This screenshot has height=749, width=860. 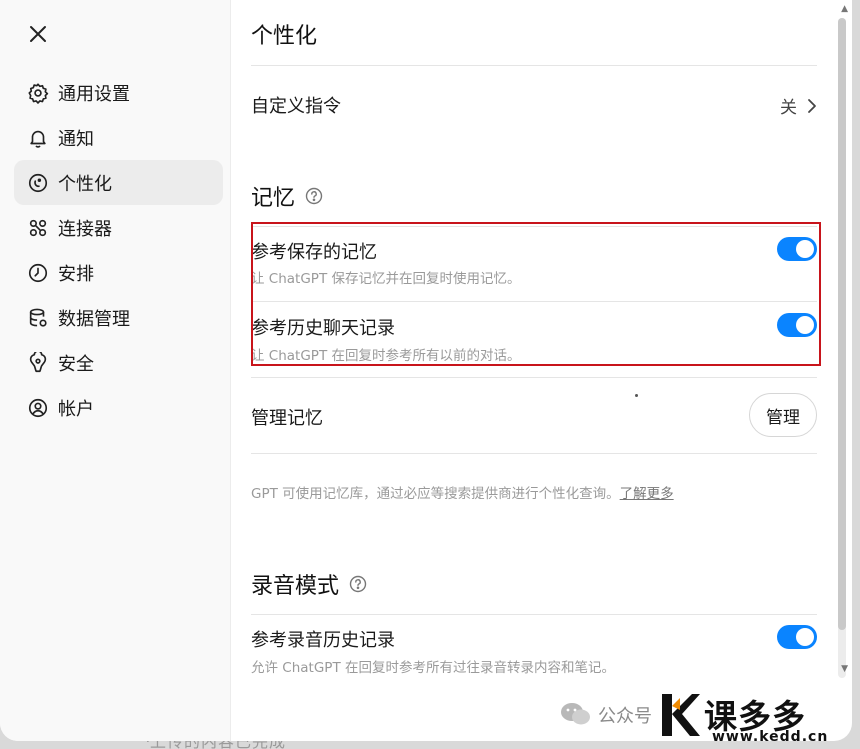 I want to click on voice-title-text: 录音模式, so click(x=295, y=586).